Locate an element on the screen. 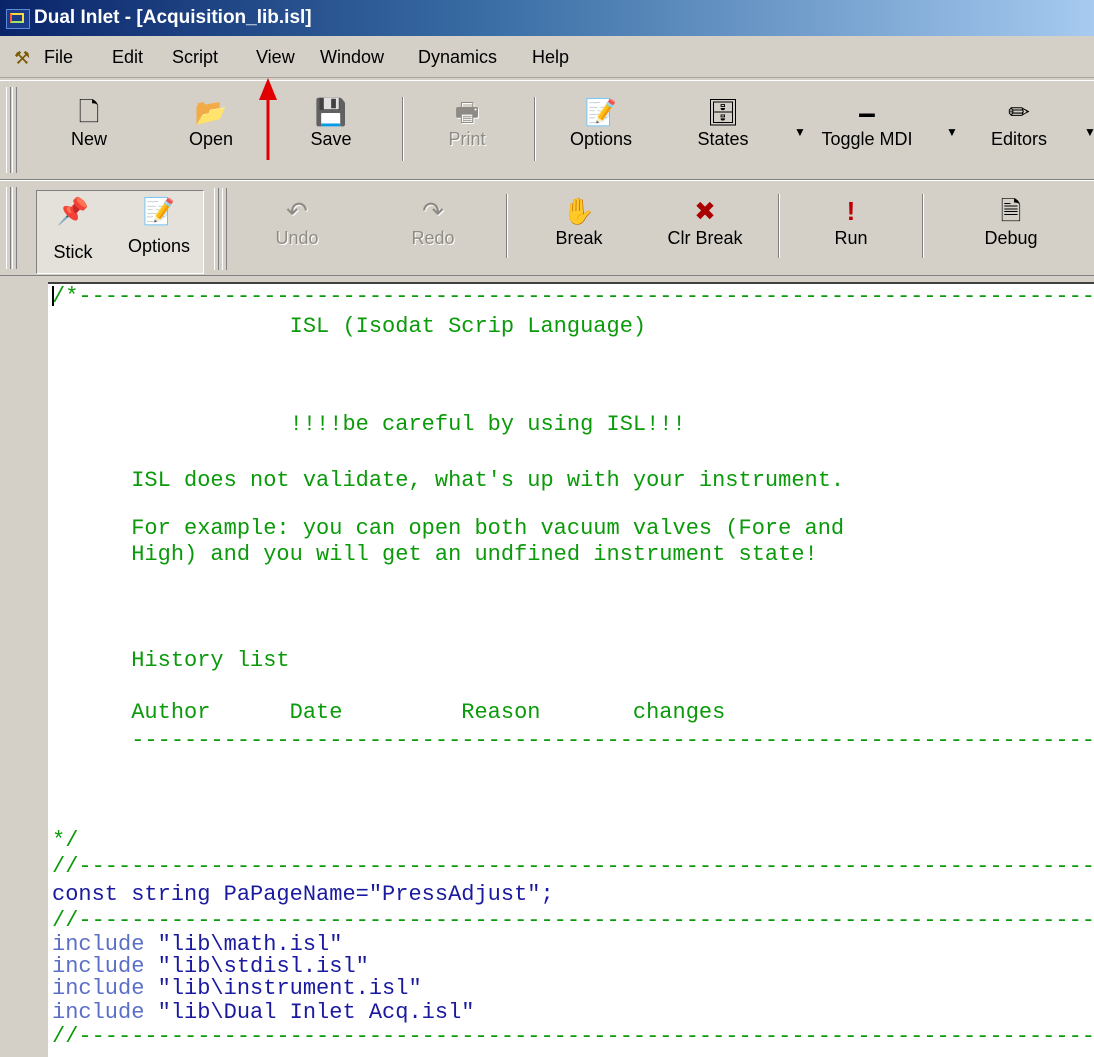 Image resolution: width=1094 pixels, height=1057 pixels. code-line: Author Date Reason changes is located at coordinates (388, 713).